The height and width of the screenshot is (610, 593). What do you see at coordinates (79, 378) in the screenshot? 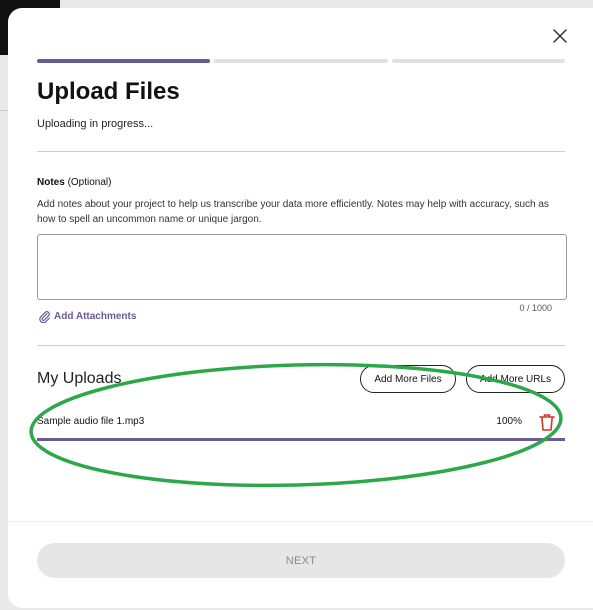
I see `my-uploads-heading: My Uploads` at bounding box center [79, 378].